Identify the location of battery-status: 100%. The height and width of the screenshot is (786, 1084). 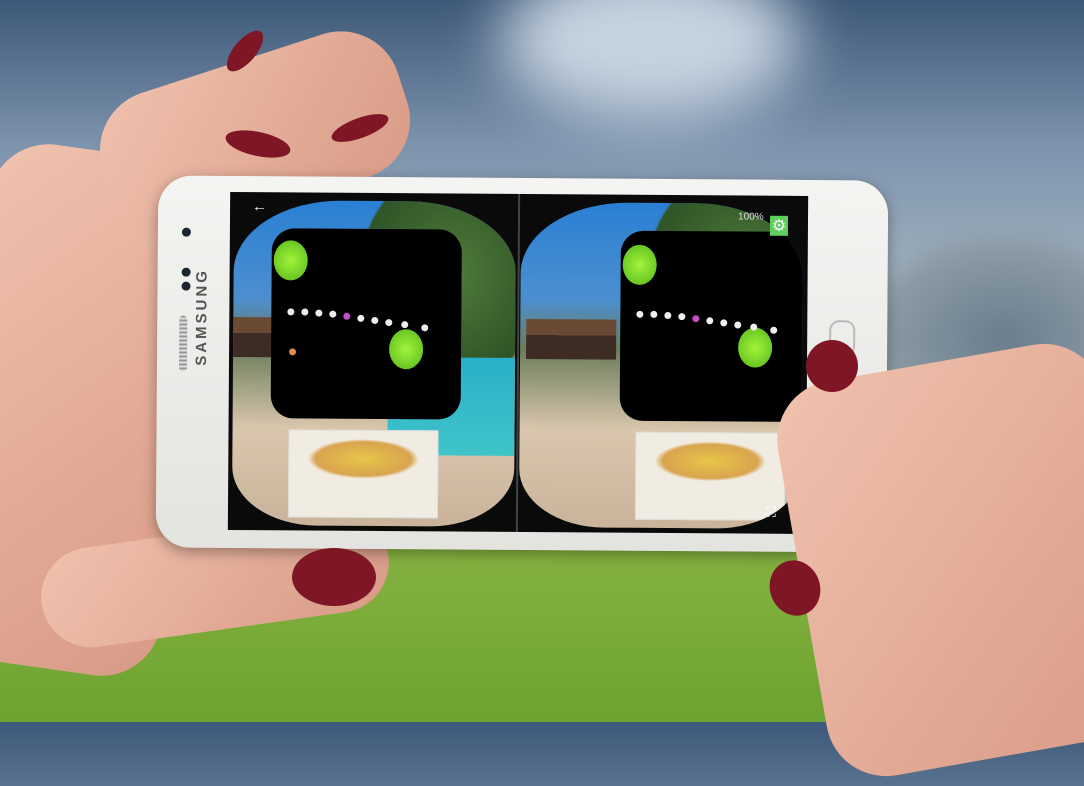
(750, 217).